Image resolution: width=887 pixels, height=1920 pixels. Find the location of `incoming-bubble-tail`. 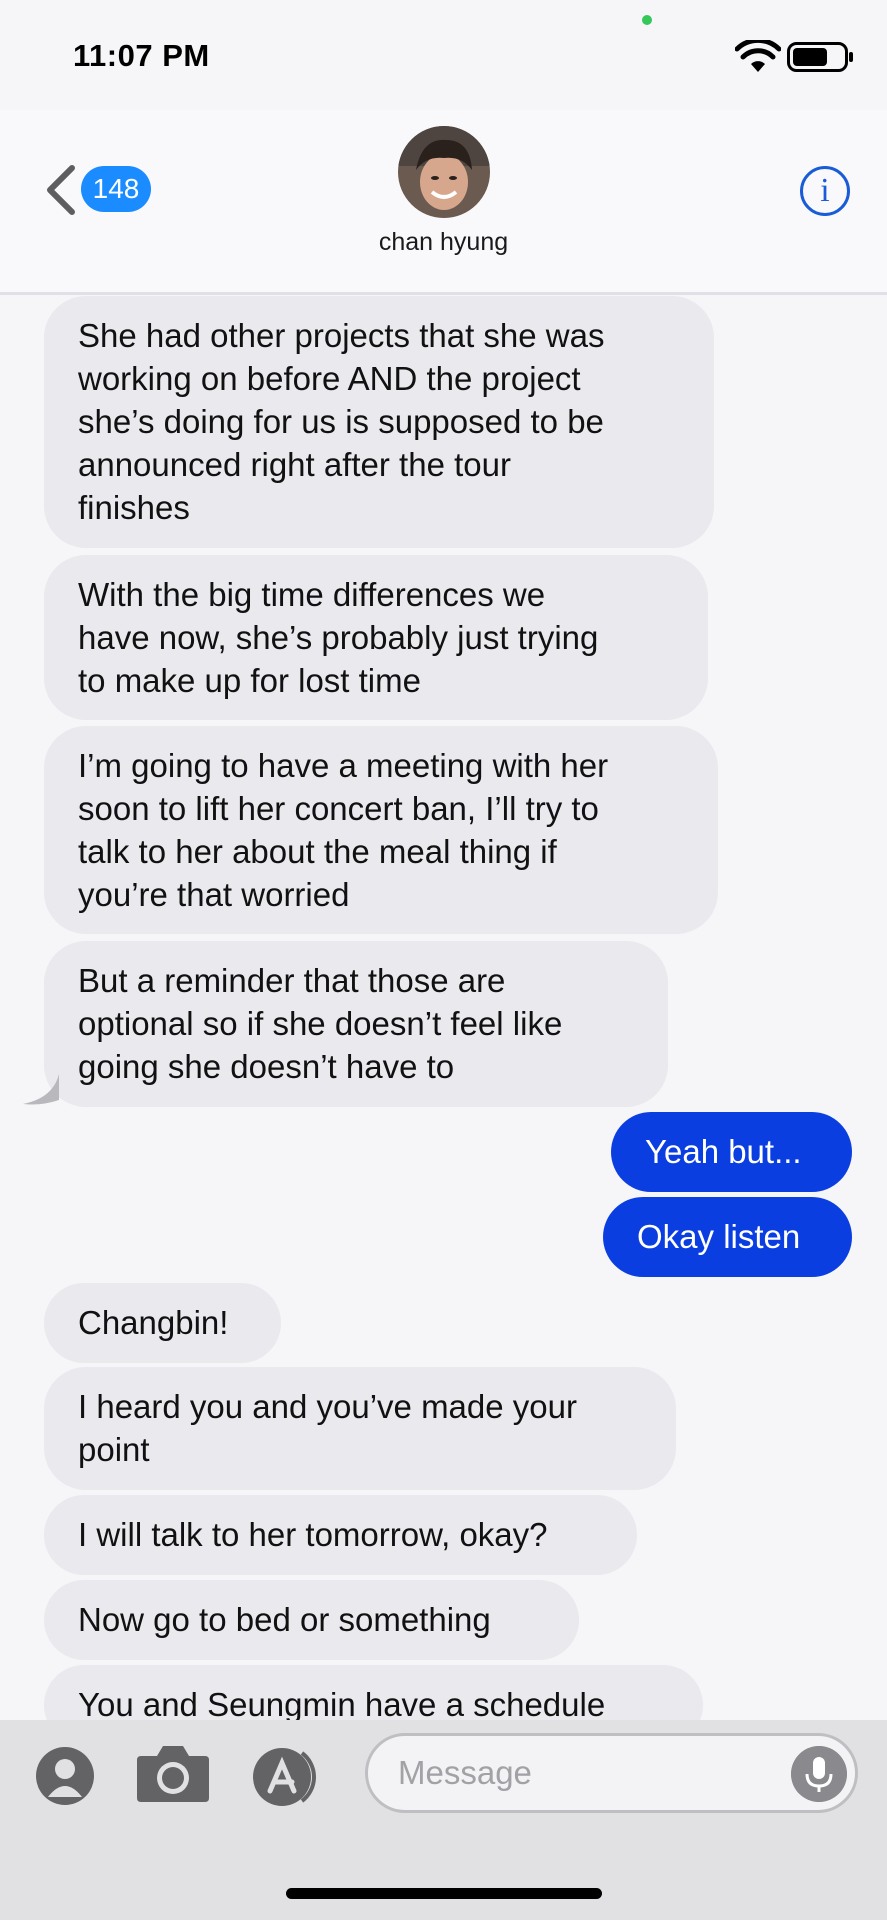

incoming-bubble-tail is located at coordinates (41, 1089).